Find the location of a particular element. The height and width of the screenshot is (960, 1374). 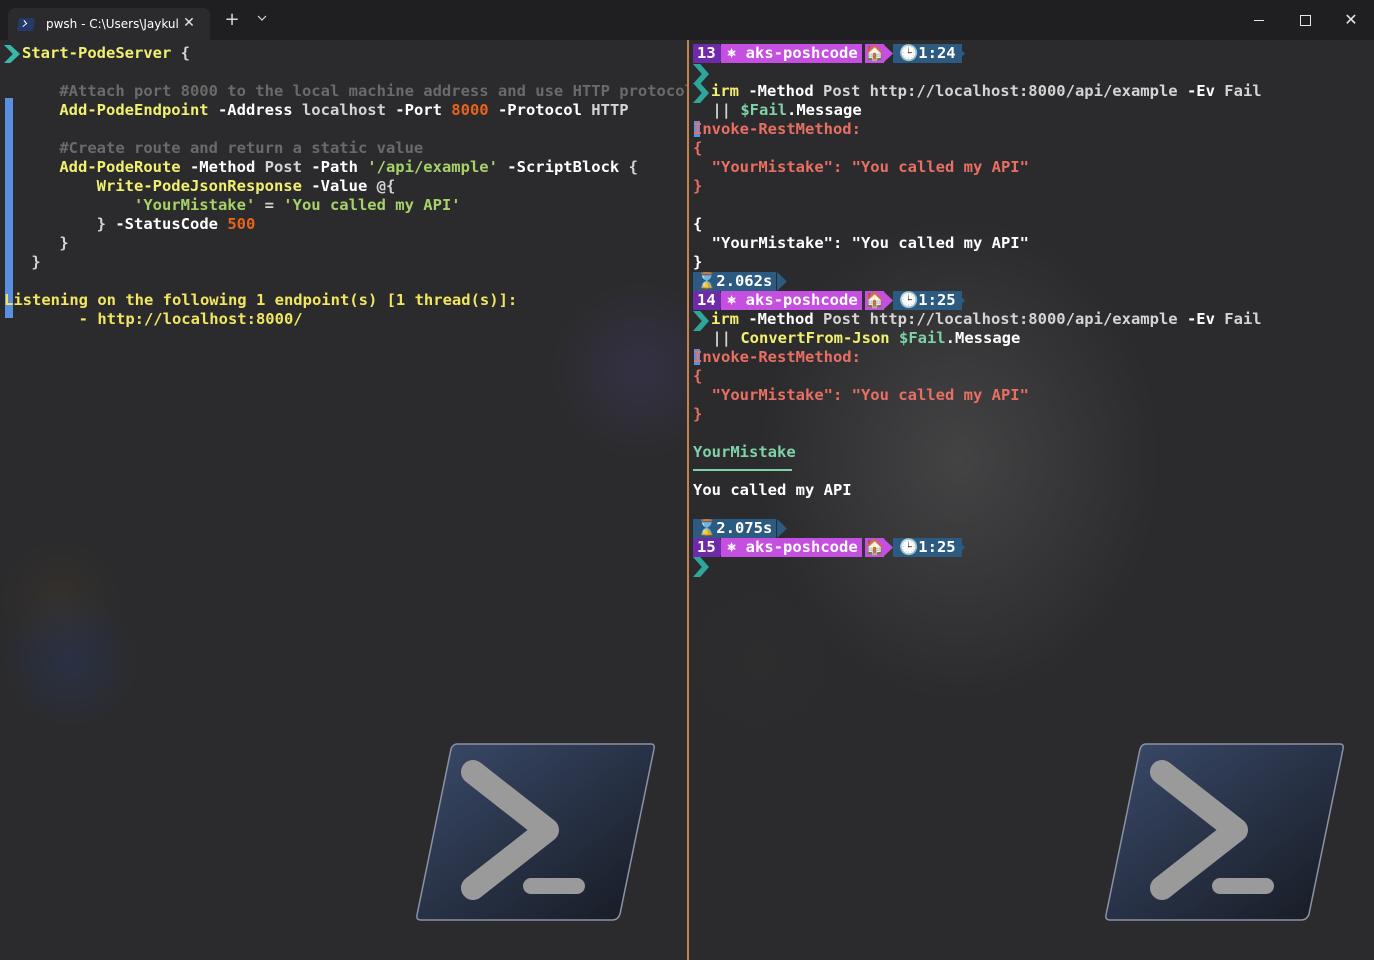

code-token: -Protocol is located at coordinates (540, 110).